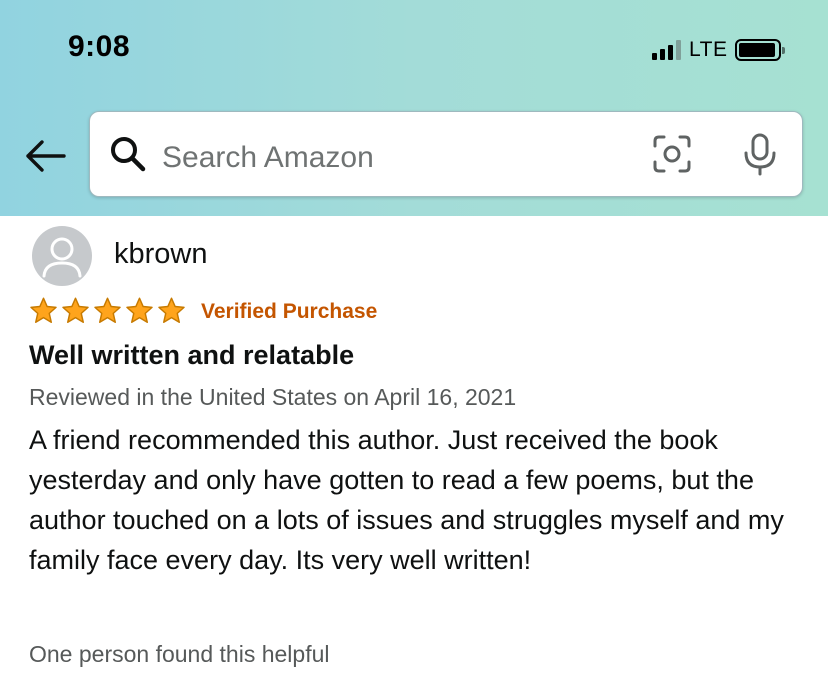  I want to click on back-arrow-icon, so click(45, 156).